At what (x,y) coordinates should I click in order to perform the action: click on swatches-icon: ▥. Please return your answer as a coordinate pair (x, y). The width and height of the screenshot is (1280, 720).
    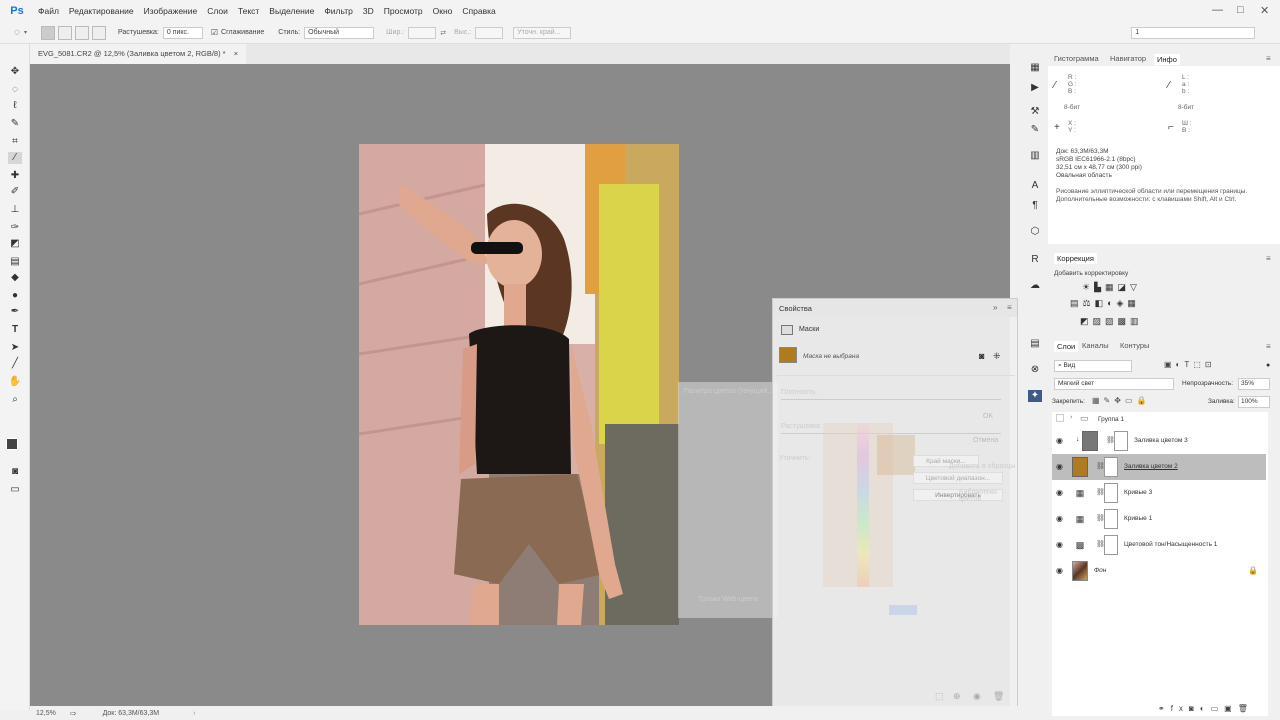
    Looking at the image, I should click on (1035, 156).